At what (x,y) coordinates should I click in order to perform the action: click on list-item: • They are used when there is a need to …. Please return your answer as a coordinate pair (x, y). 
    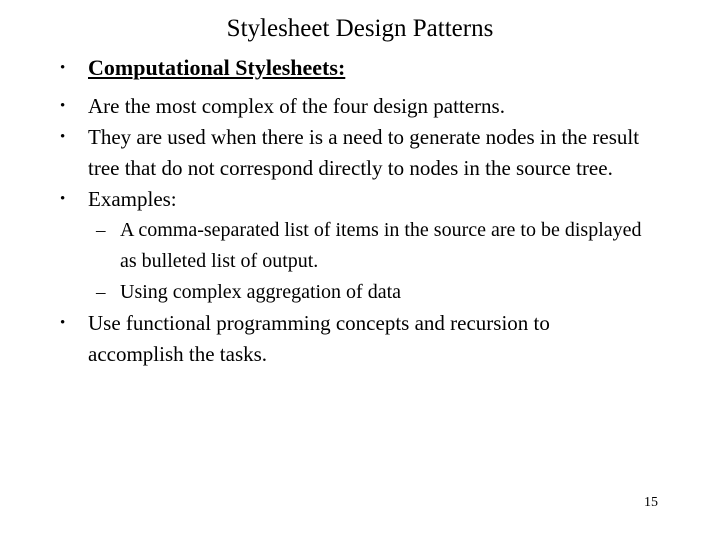
    Looking at the image, I should click on (360, 153).